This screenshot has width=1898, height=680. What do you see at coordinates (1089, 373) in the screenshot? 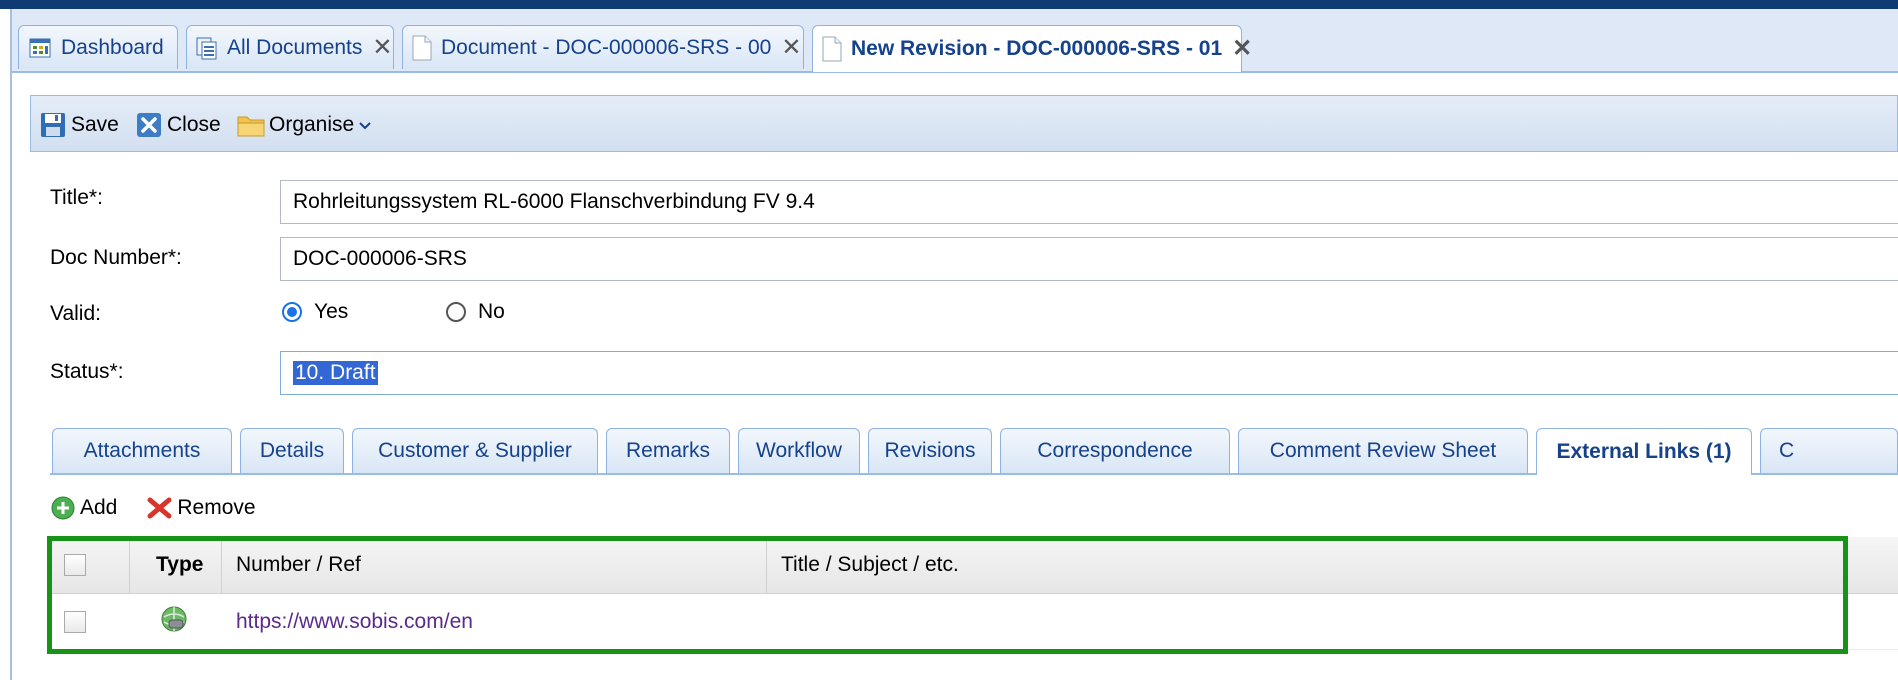
I see `status-field: 10. Draft` at bounding box center [1089, 373].